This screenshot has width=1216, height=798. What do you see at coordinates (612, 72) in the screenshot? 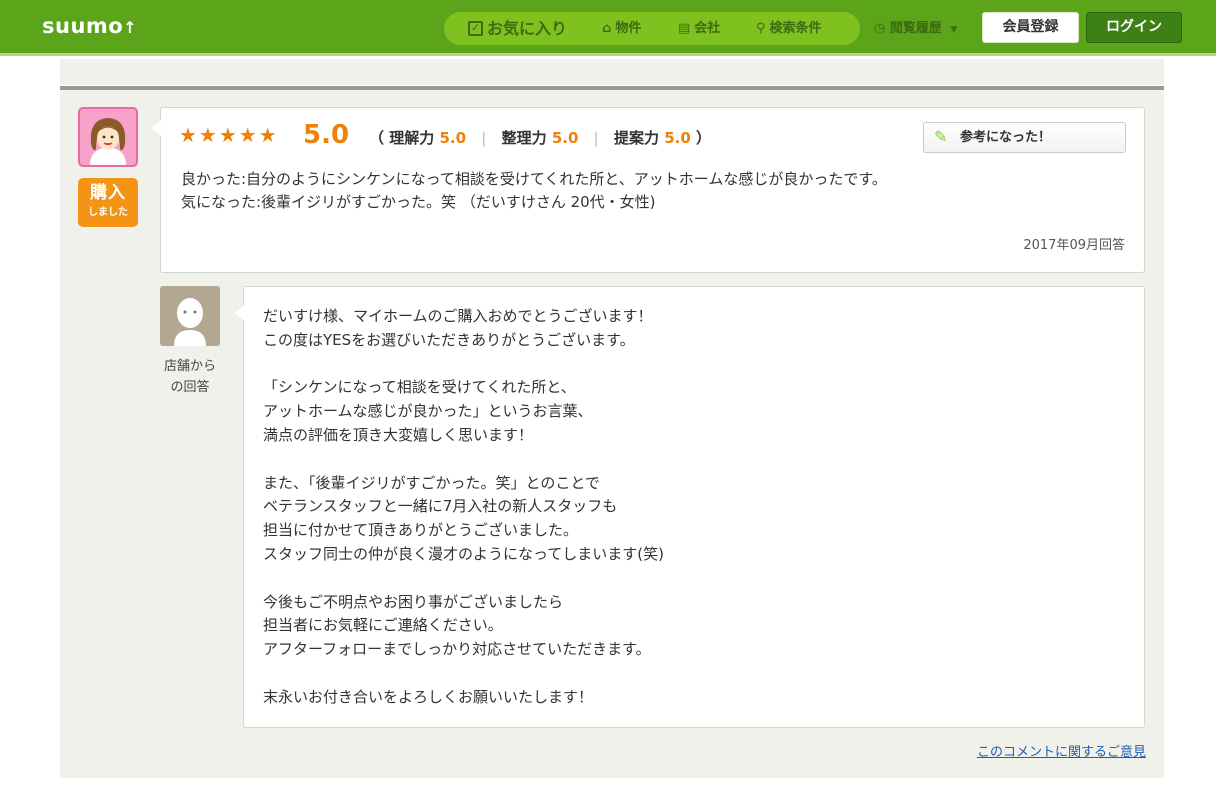
I see `content-top-strip` at bounding box center [612, 72].